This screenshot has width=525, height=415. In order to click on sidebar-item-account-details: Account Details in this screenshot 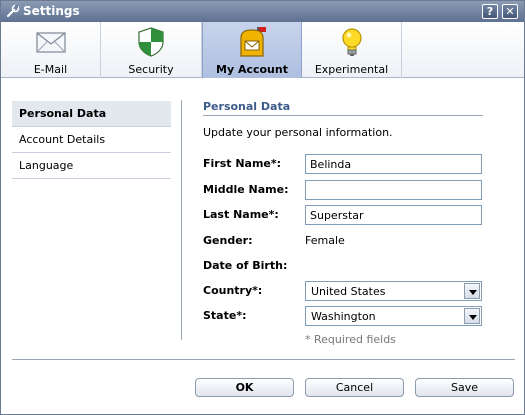, I will do `click(91, 140)`.